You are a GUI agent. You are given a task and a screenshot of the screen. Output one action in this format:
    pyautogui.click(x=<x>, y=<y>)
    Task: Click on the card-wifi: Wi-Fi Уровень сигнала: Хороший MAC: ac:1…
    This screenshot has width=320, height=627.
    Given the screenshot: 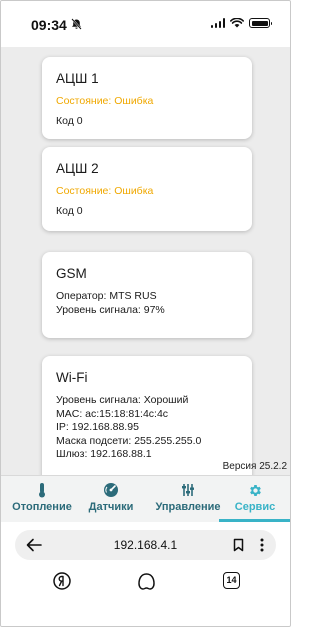 What is the action you would take?
    pyautogui.click(x=147, y=415)
    